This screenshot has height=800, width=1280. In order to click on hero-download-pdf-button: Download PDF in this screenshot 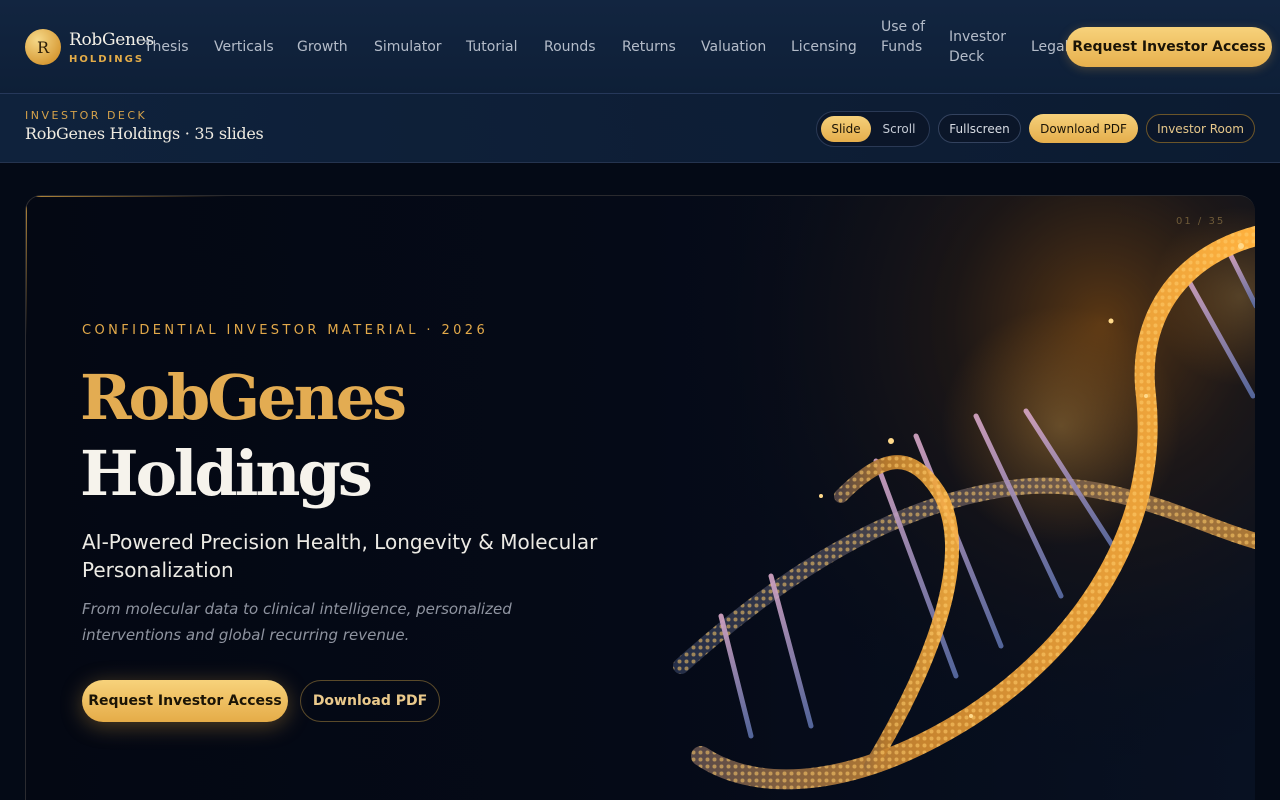, I will do `click(370, 701)`.